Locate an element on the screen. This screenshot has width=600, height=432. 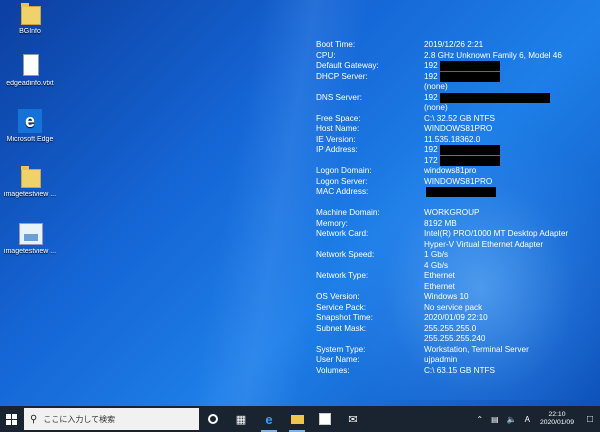
bginfo-row: Subnet Mask: 255.255.255.0 is located at coordinates (442, 329).